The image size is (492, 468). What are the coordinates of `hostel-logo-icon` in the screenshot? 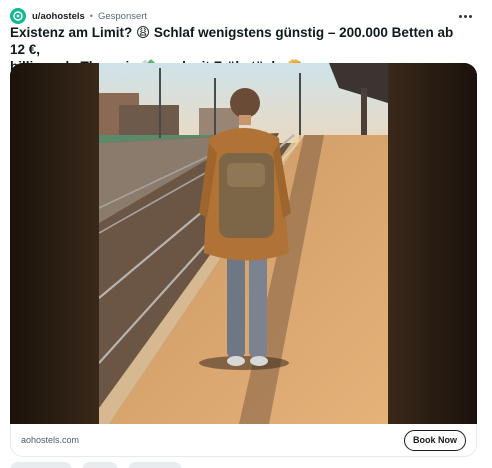 It's located at (18, 16).